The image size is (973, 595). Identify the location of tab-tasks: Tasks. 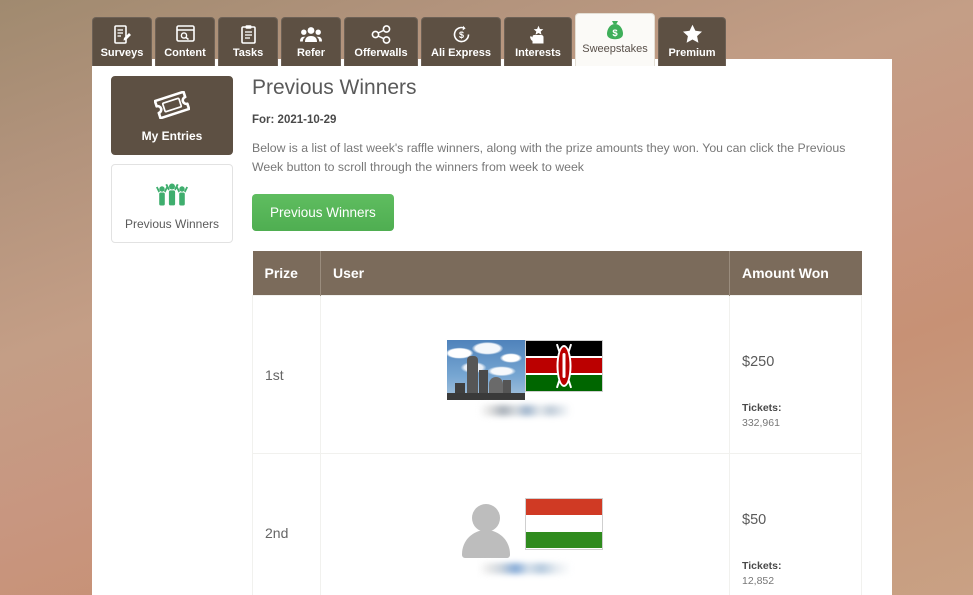
(248, 41).